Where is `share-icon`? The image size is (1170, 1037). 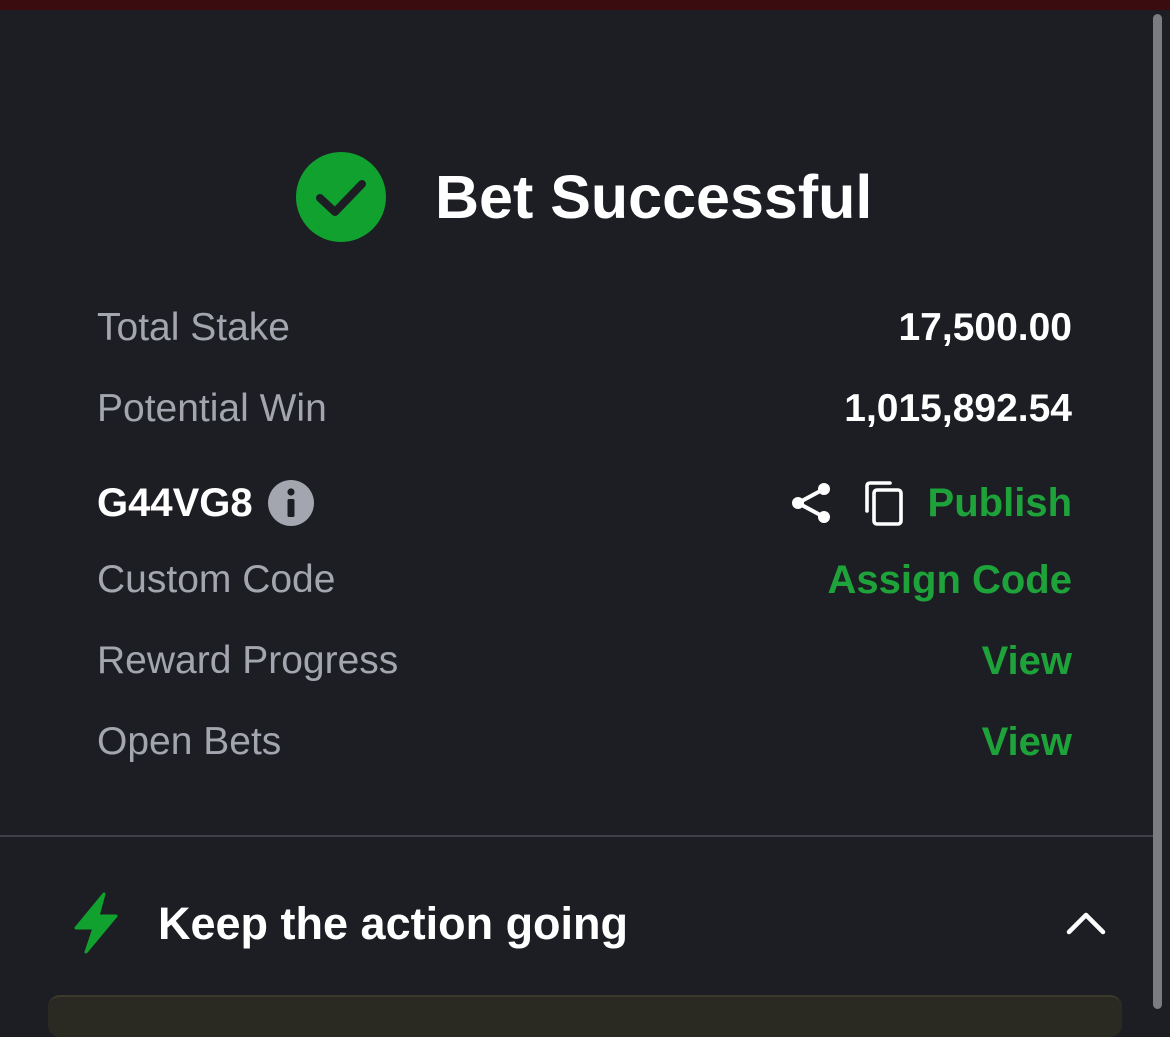
share-icon is located at coordinates (811, 503).